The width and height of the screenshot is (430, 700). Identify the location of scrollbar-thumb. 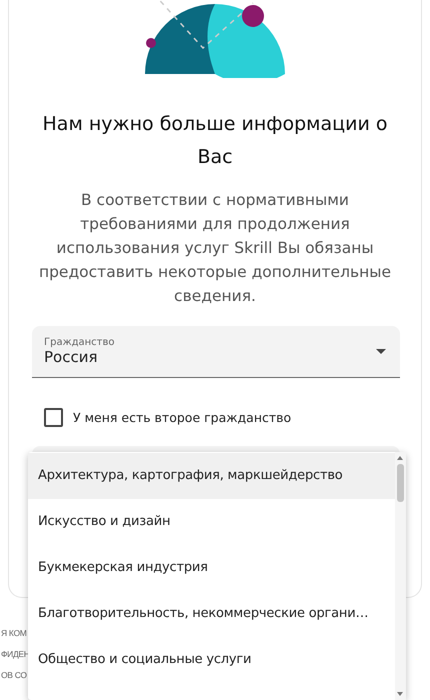
(400, 483).